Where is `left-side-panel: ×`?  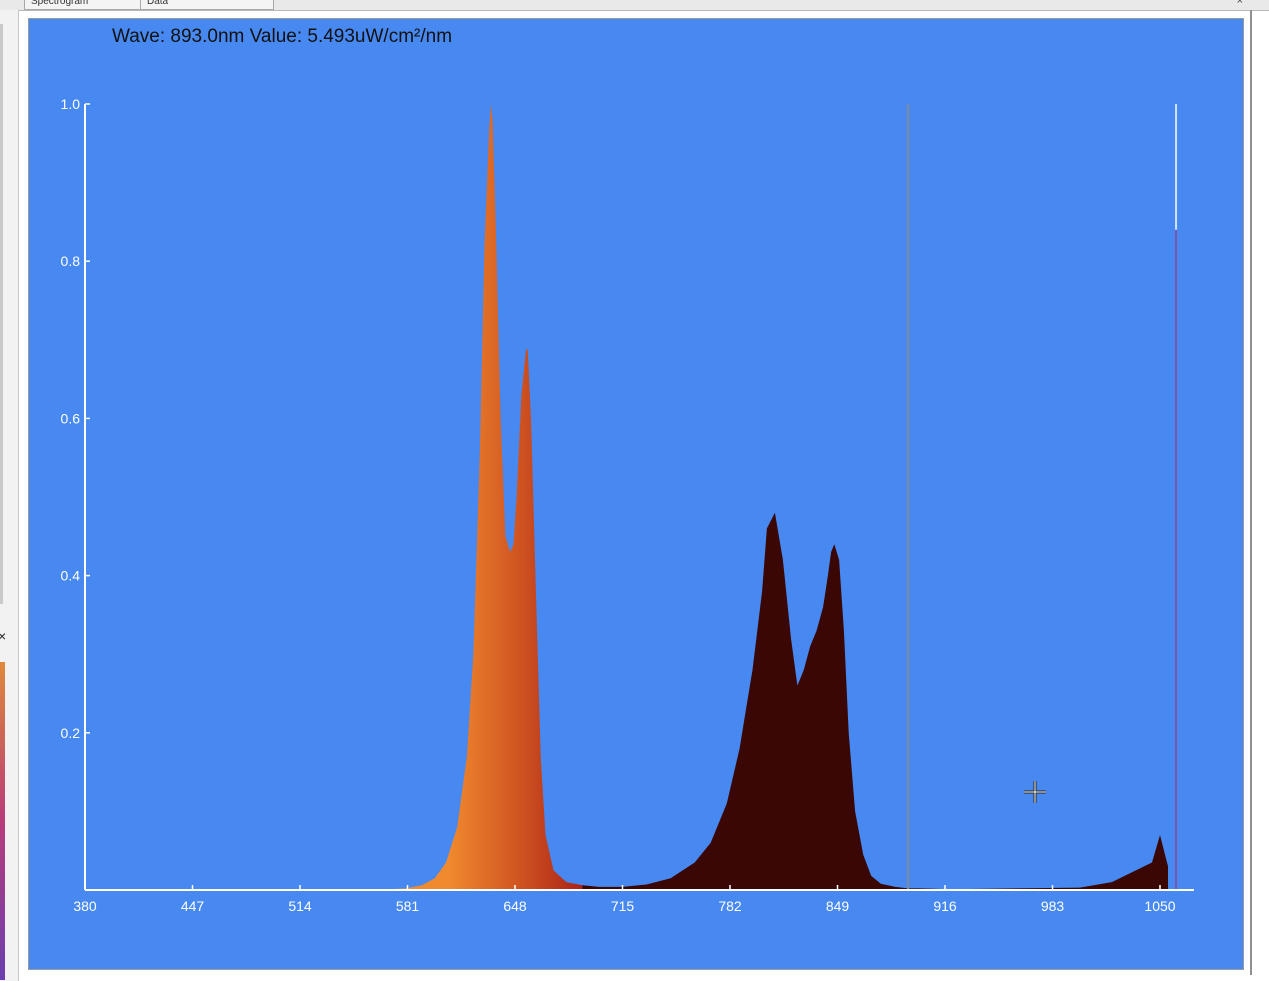
left-side-panel: × is located at coordinates (9, 495).